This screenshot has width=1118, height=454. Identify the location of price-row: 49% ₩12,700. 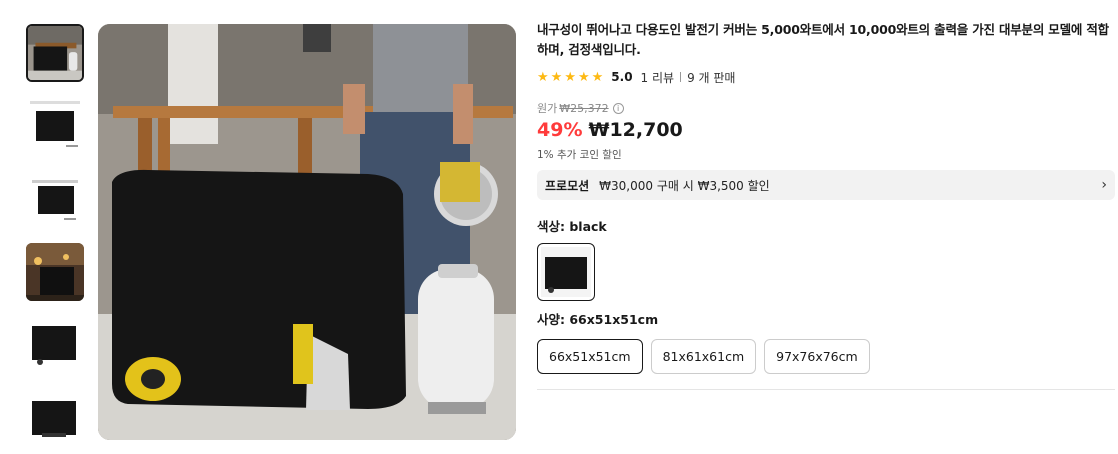
(826, 130).